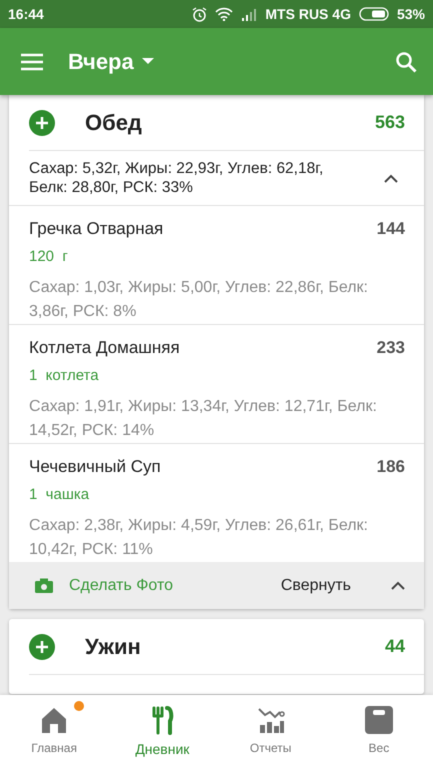 The height and width of the screenshot is (770, 433). I want to click on food-name: Чечевичный Суп, so click(95, 467).